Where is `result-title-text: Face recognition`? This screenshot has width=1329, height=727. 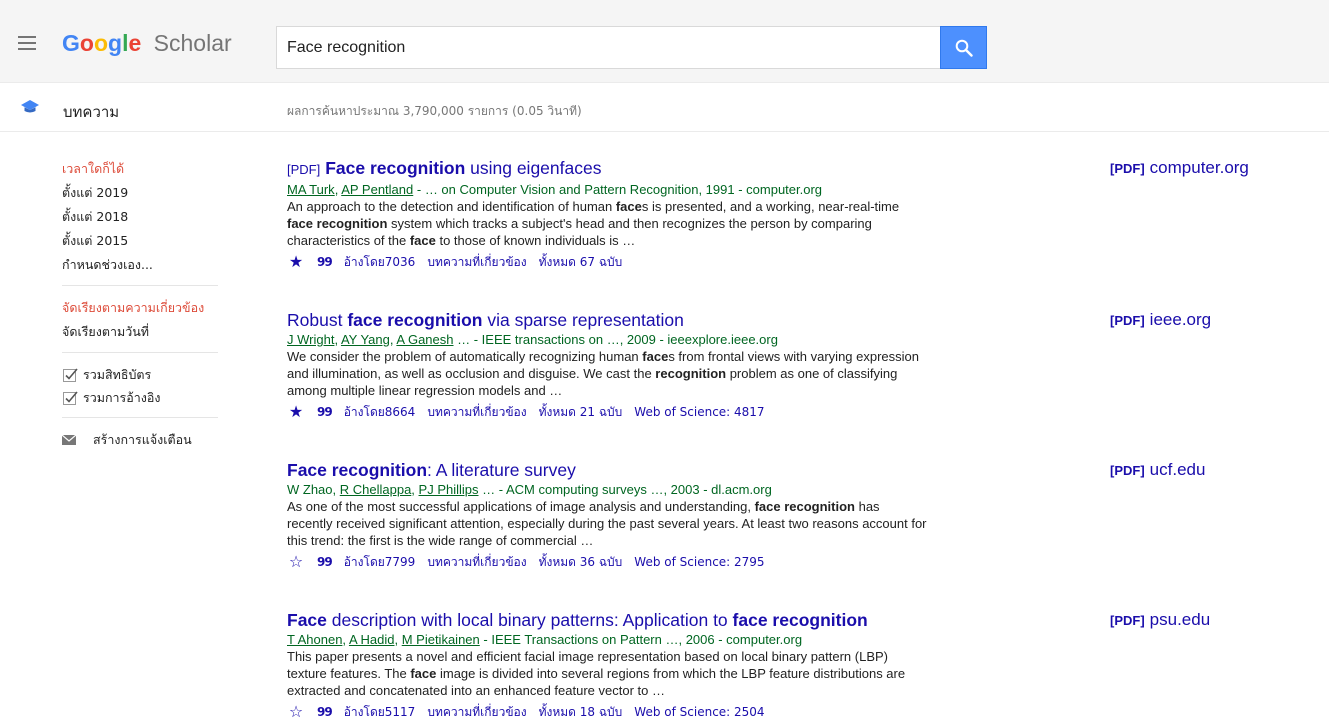
result-title-text: Face recognition is located at coordinates (357, 470).